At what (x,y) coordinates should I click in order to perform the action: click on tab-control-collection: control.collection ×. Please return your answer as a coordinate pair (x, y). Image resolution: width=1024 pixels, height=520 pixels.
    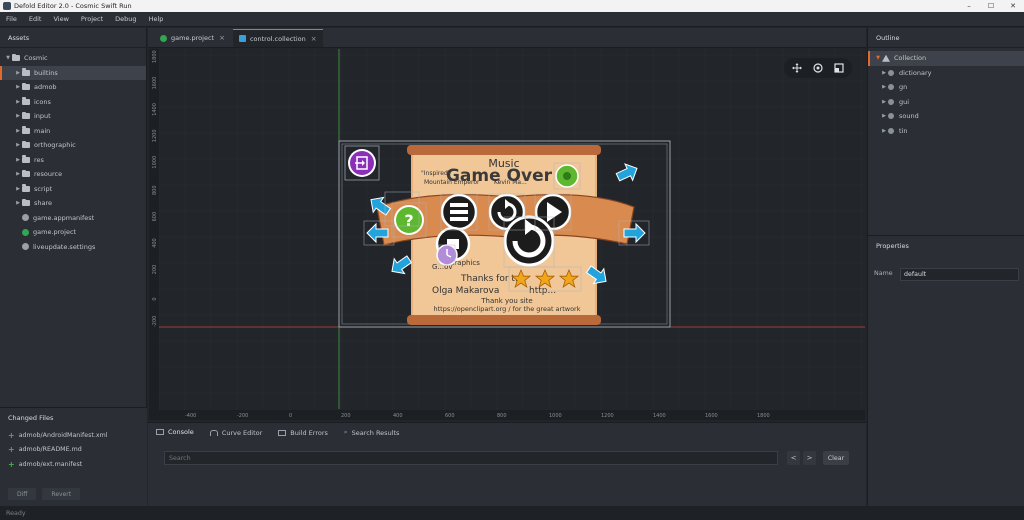
    Looking at the image, I should click on (277, 38).